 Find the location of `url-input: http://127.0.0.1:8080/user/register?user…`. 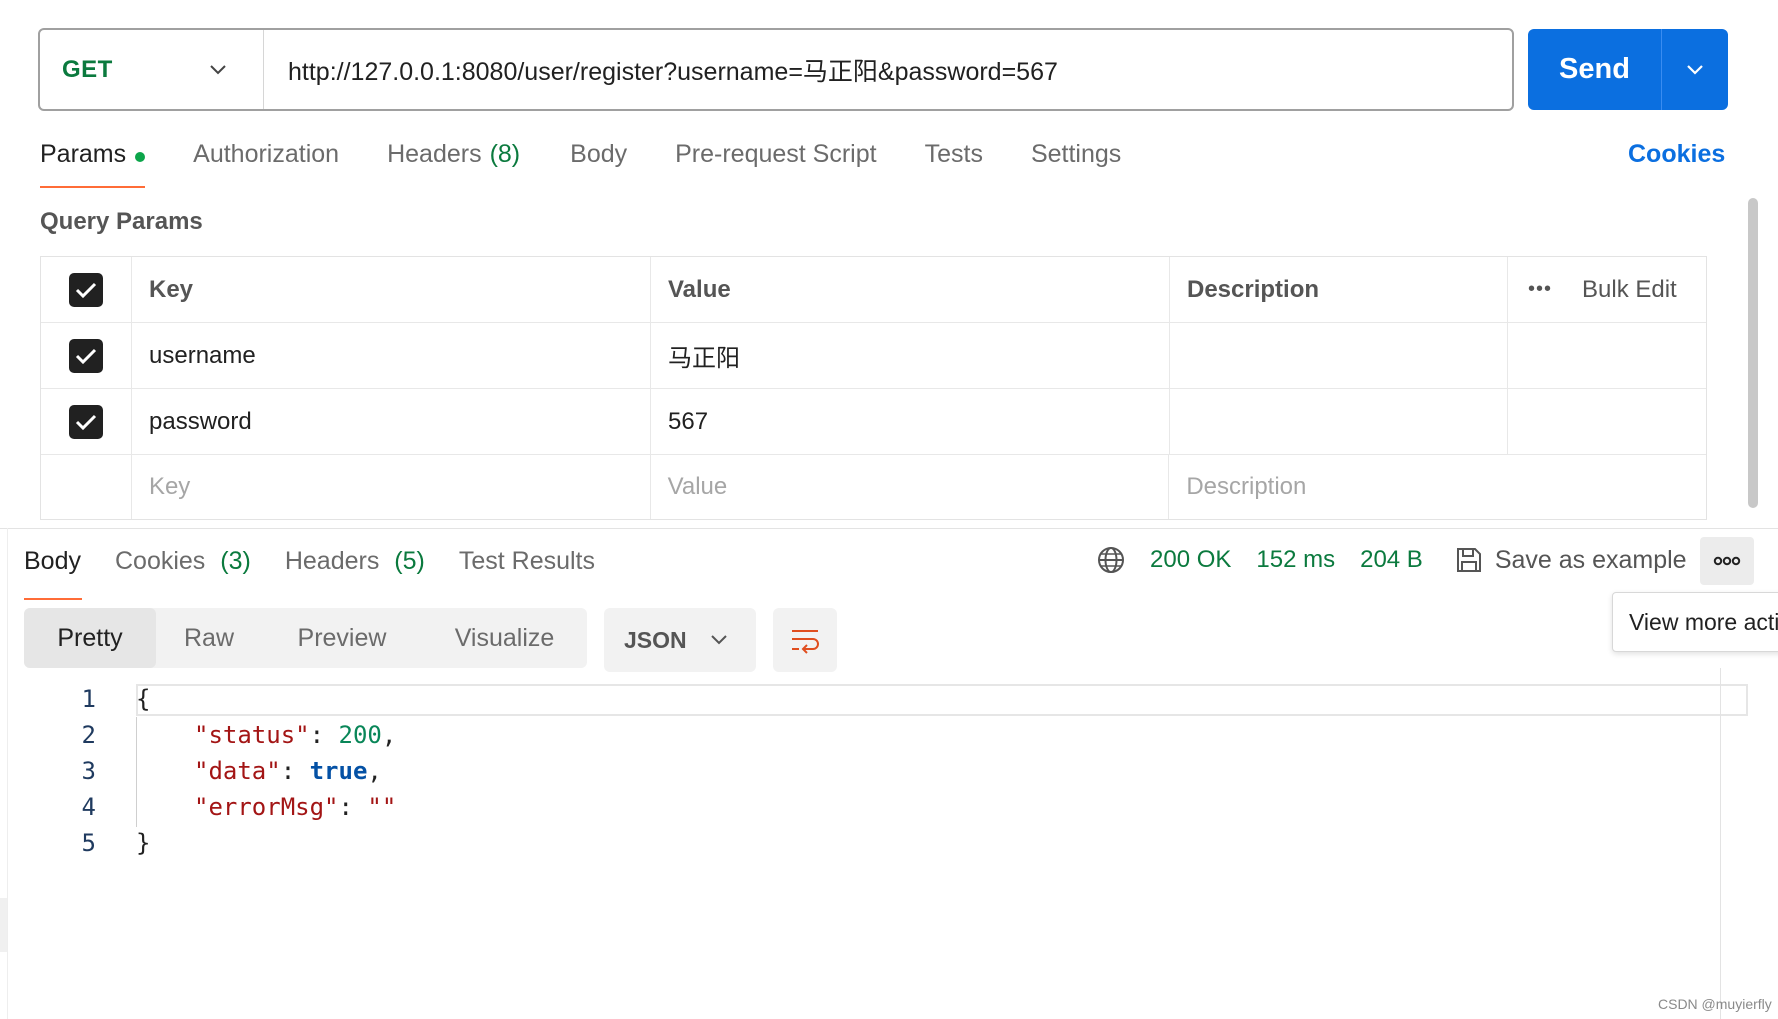

url-input: http://127.0.0.1:8080/user/register?user… is located at coordinates (888, 69).